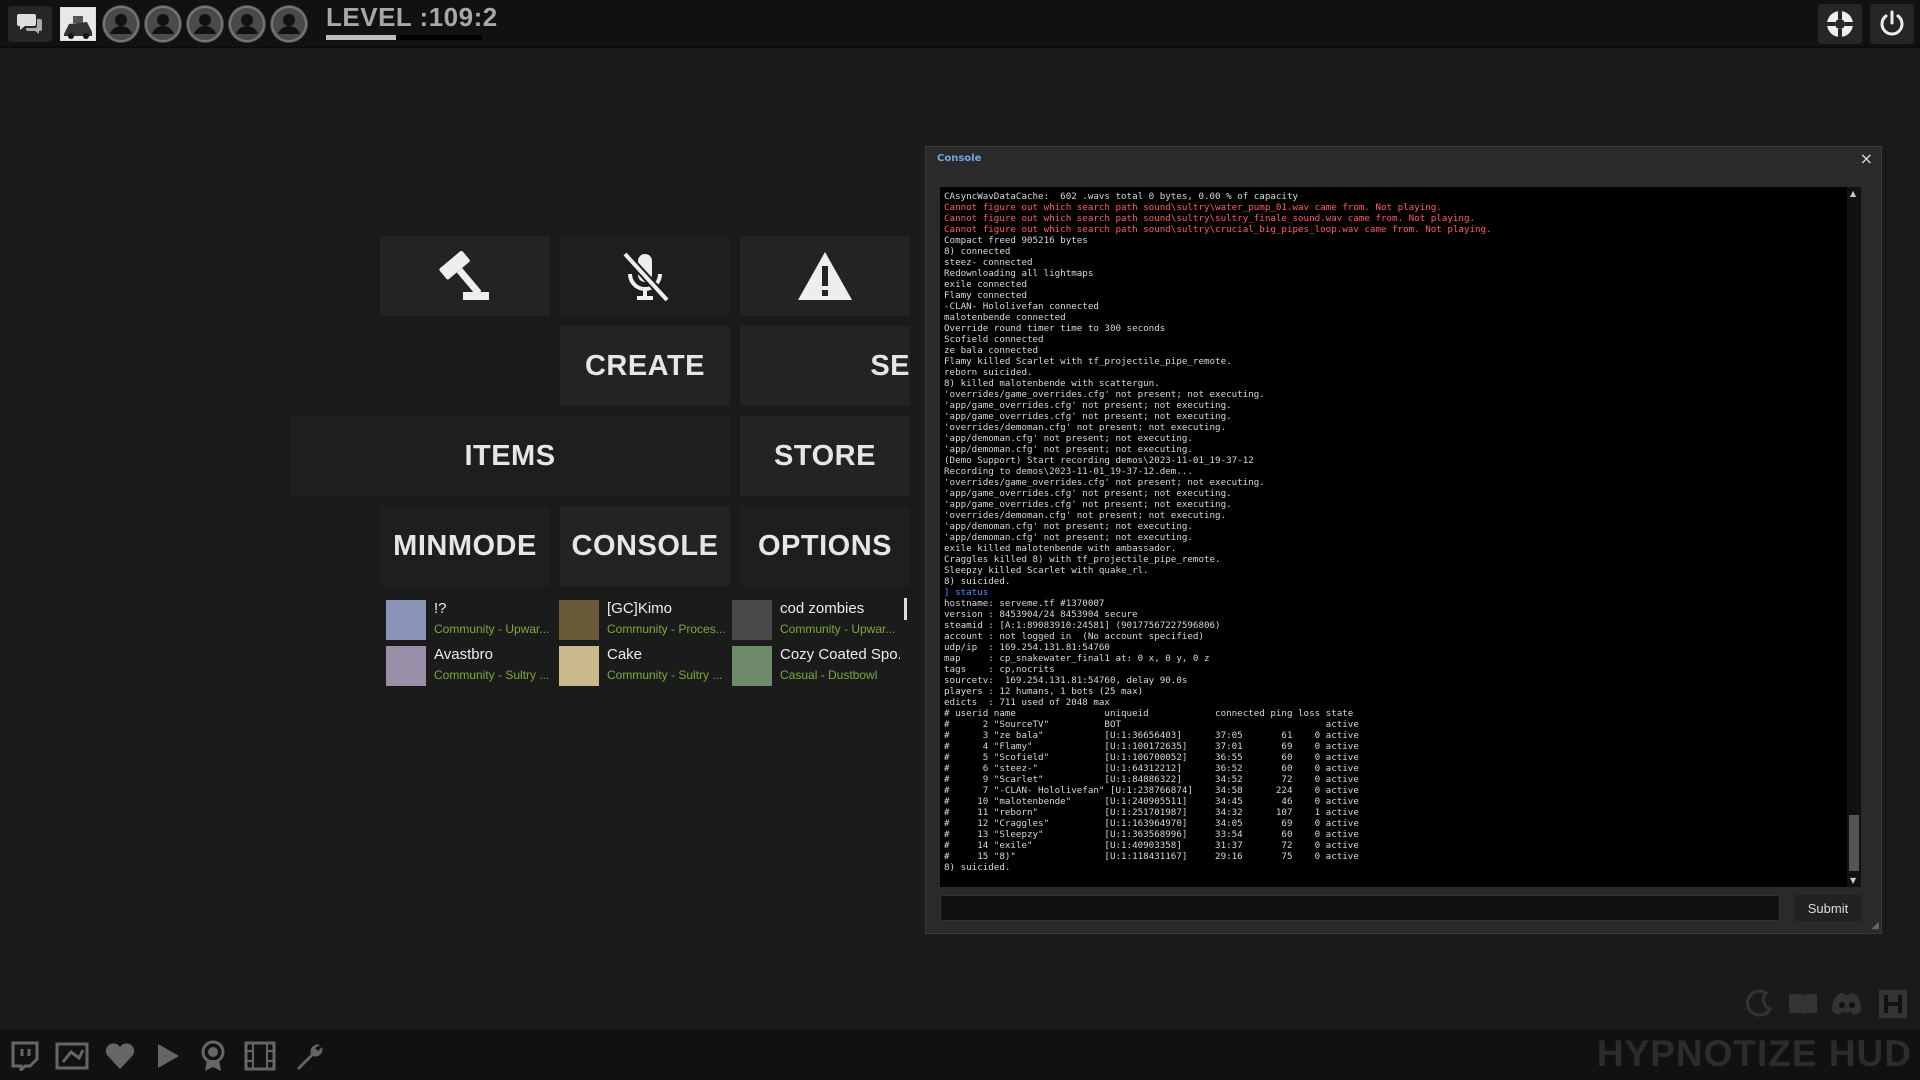  Describe the element at coordinates (1055, 328) in the screenshot. I see `console-line: Override round timer time to 300 seconds` at that location.